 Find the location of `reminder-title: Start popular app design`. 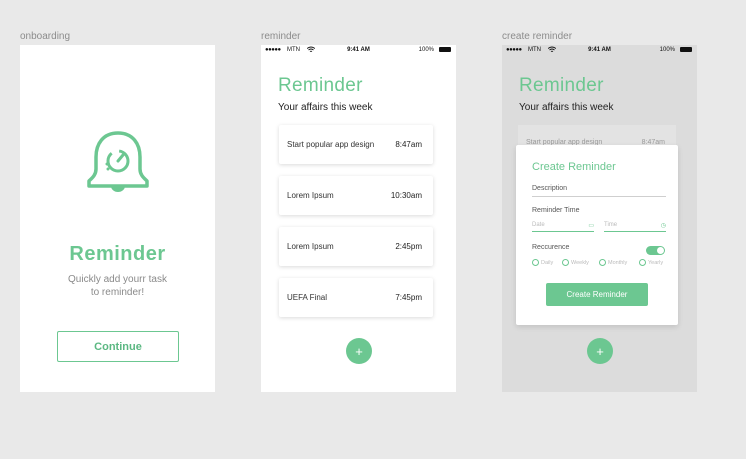

reminder-title: Start popular app design is located at coordinates (331, 144).